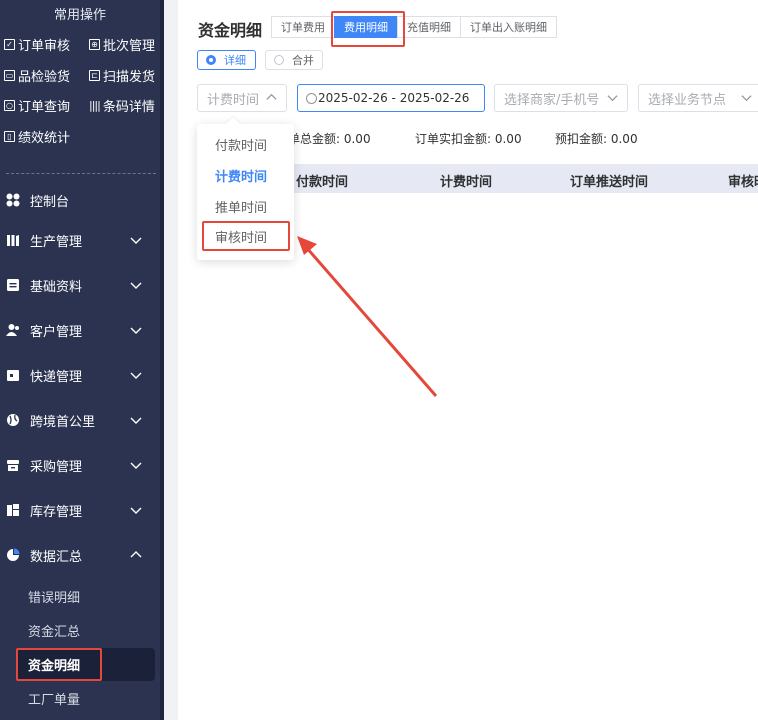  What do you see at coordinates (367, 316) in the screenshot?
I see `annotation-arrow-icon` at bounding box center [367, 316].